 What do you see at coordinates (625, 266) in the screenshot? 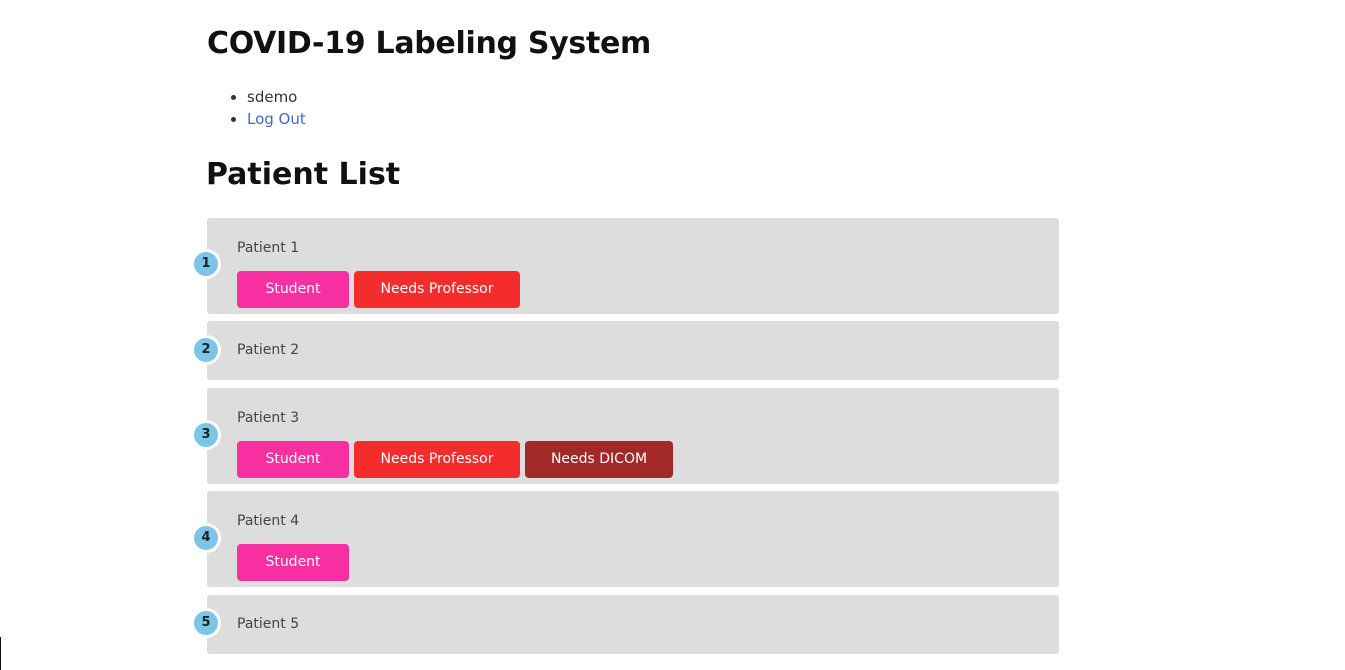
I see `patient-card-1: 1 Patient 1 Student Needs Professor` at bounding box center [625, 266].